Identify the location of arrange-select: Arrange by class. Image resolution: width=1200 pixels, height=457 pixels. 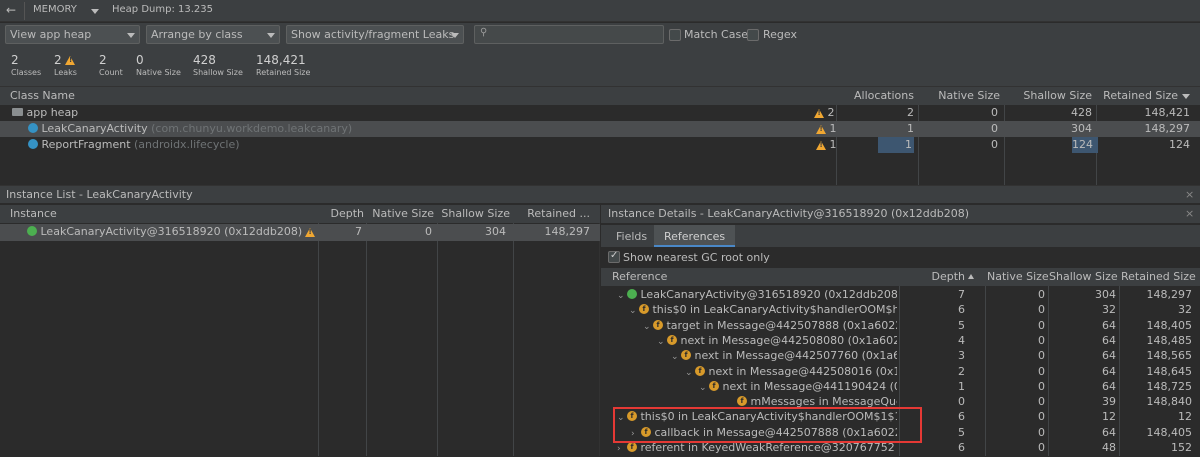
(213, 34).